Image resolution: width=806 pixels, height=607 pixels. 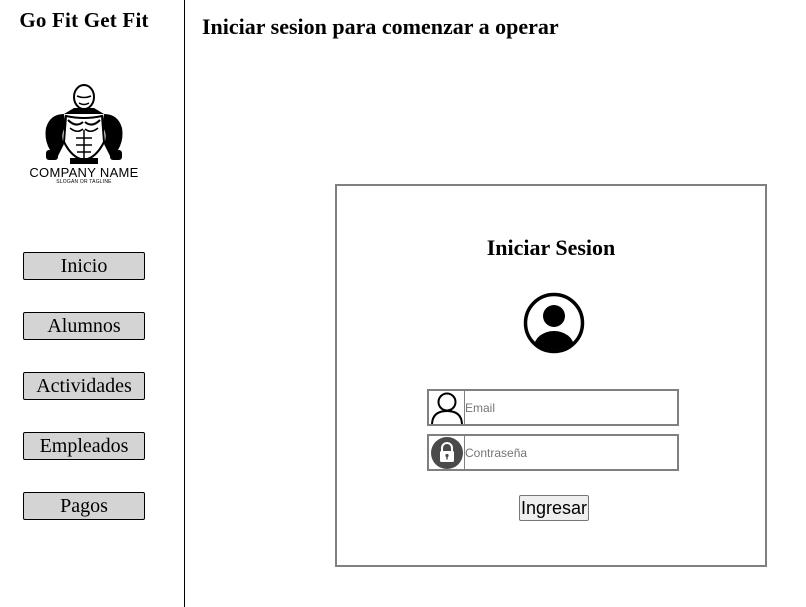 I want to click on page-heading: Iniciar sesion para comenzar a operar, so click(x=380, y=26).